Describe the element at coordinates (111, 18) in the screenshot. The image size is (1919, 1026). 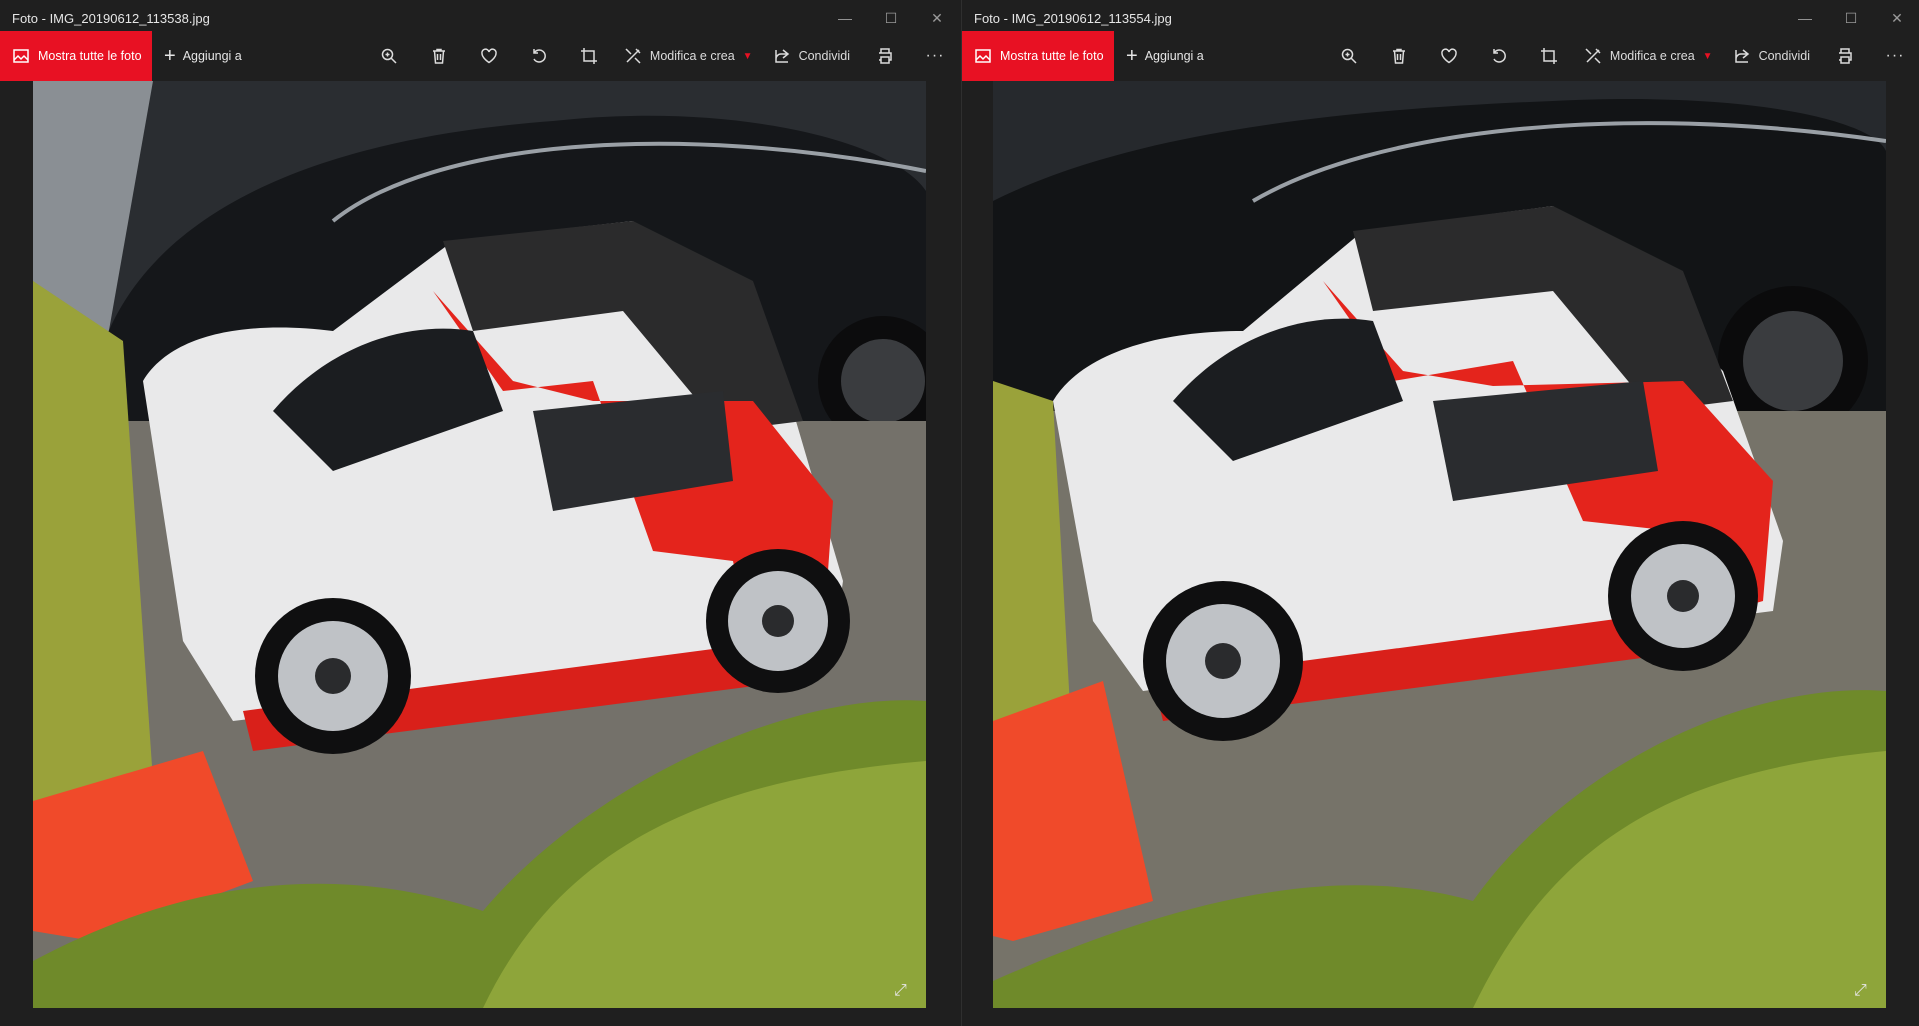
I see `window-title: Foto - IMG_20190612_113538.jpg` at that location.